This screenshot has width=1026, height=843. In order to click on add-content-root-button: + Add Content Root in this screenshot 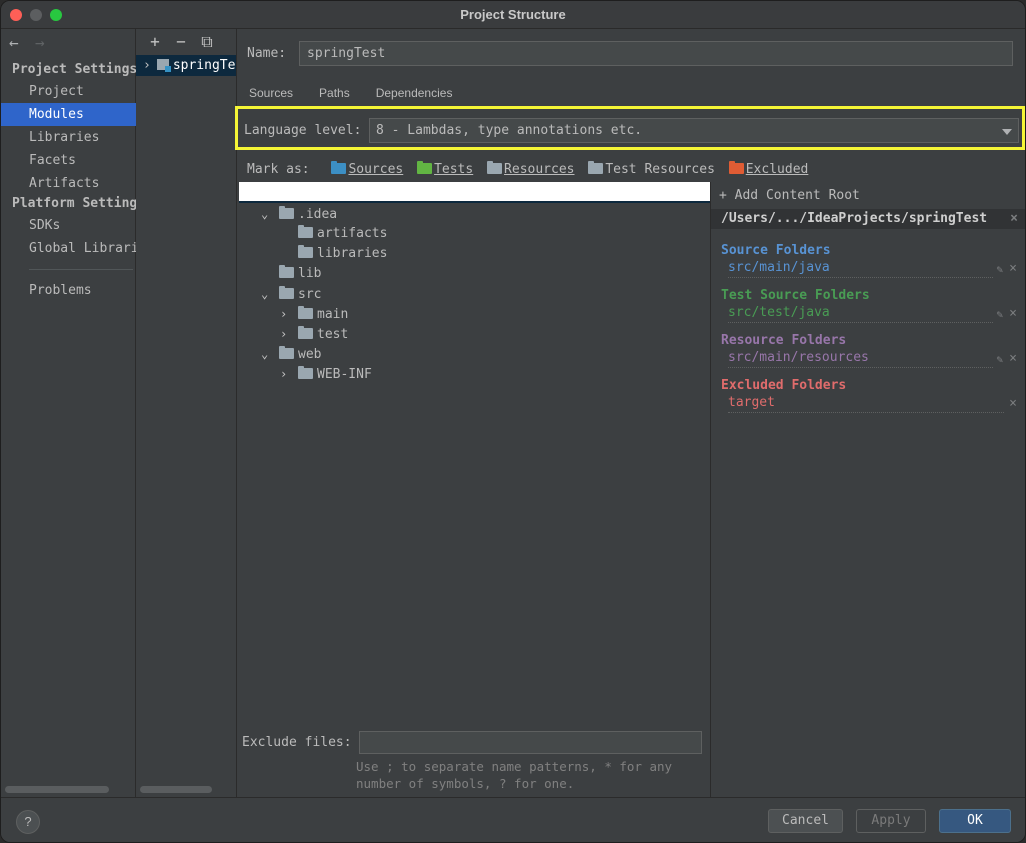, I will do `click(789, 195)`.